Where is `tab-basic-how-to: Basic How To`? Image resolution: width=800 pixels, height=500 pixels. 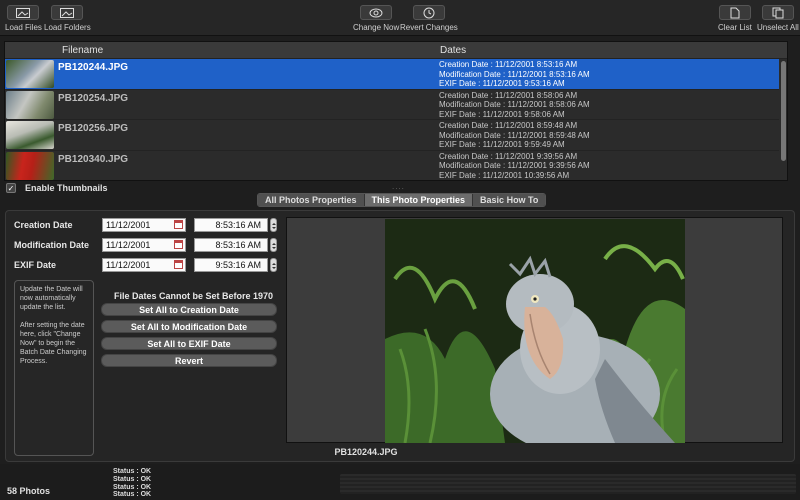 tab-basic-how-to: Basic How To is located at coordinates (509, 200).